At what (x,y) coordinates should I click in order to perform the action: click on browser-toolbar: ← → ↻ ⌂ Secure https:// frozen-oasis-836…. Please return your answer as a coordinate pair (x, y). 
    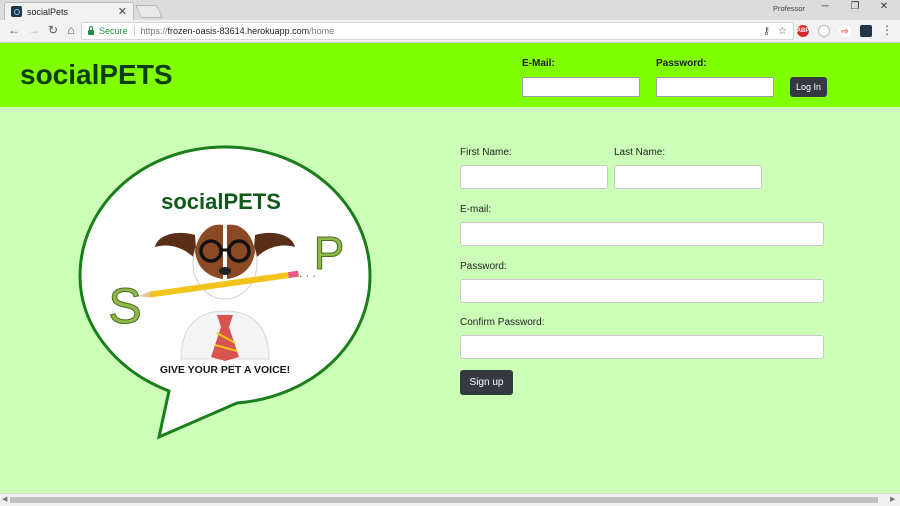
    Looking at the image, I should click on (450, 31).